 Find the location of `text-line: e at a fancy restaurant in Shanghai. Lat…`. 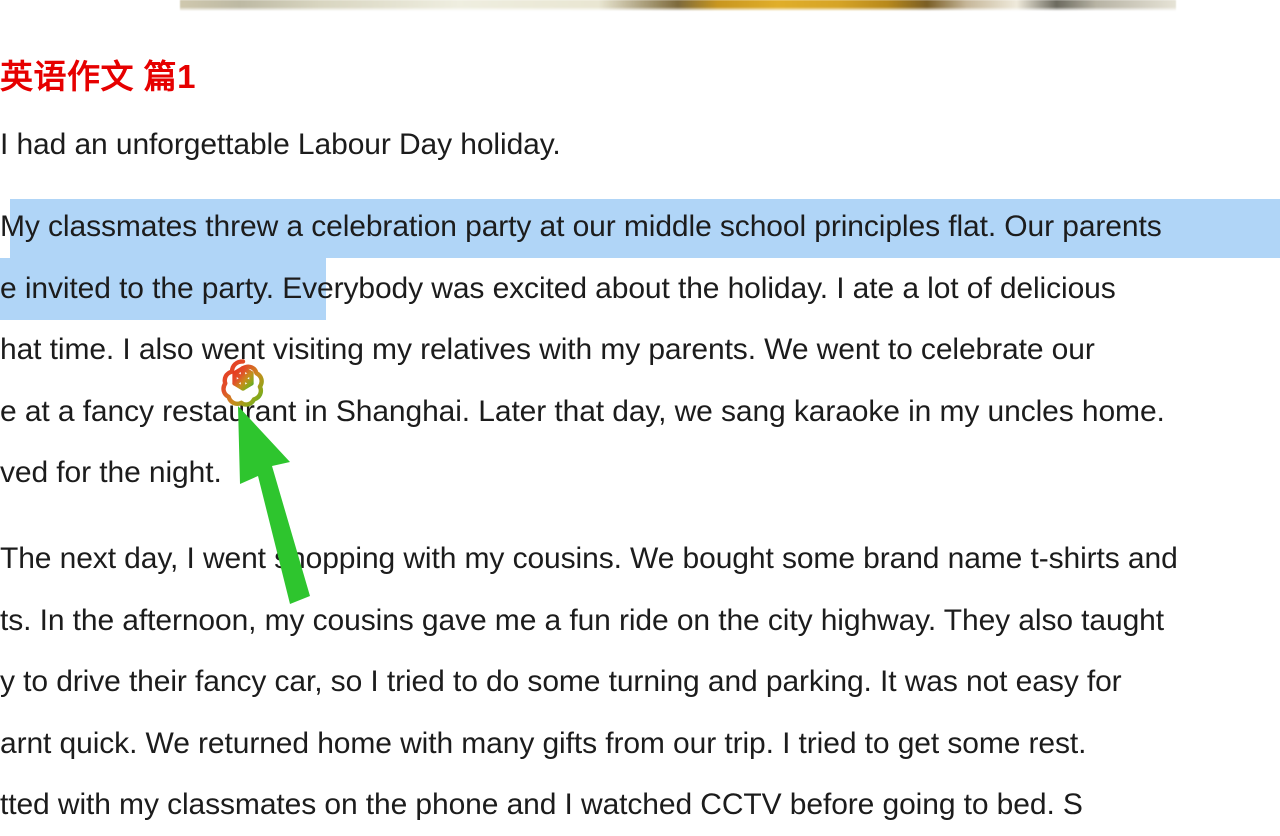

text-line: e at a fancy restaurant in Shanghai. Lat… is located at coordinates (640, 412).